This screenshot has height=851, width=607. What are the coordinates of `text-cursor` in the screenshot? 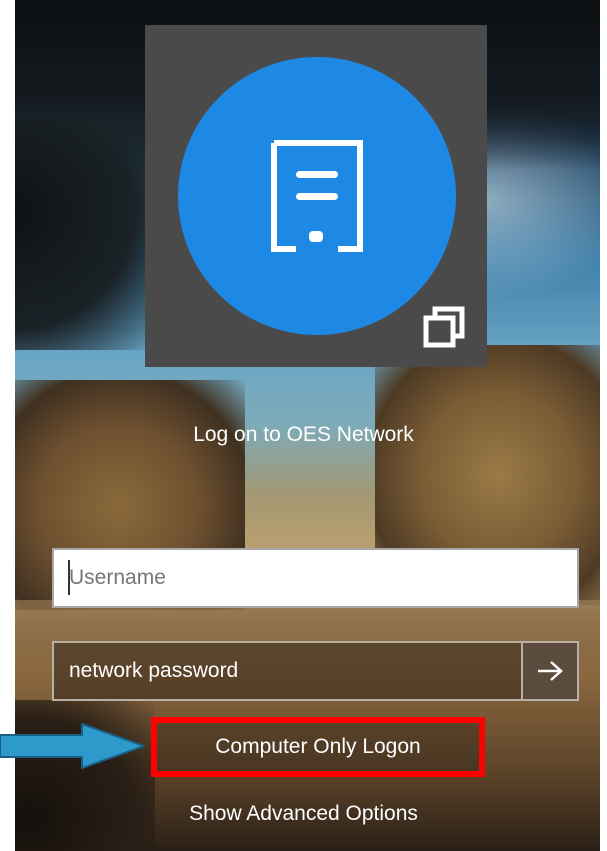 It's located at (69, 577).